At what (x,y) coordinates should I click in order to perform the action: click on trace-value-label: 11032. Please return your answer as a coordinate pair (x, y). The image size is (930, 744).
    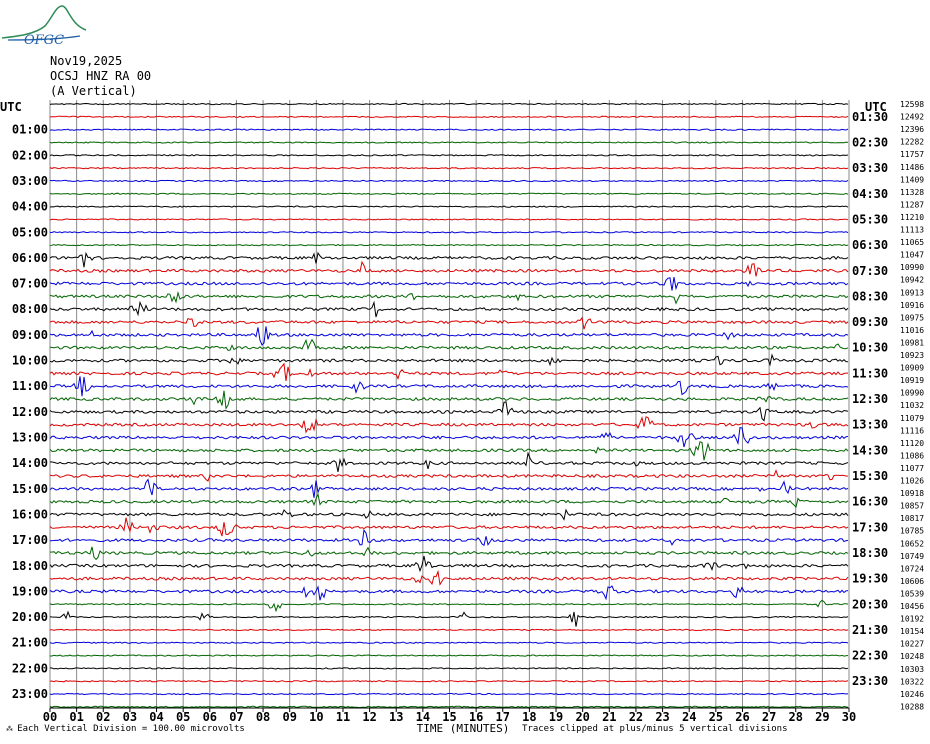
    Looking at the image, I should click on (912, 405).